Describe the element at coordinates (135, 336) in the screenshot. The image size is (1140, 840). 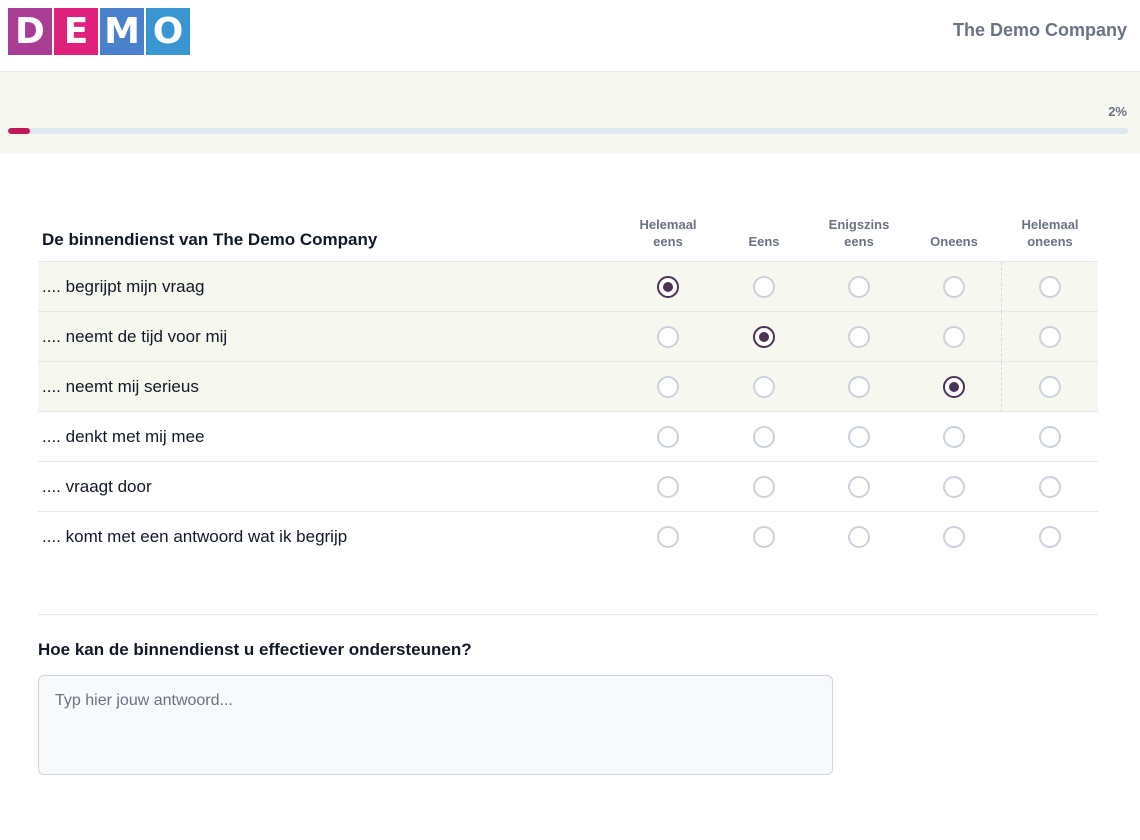
I see `statement-label: .... neemt de tijd voor mij` at that location.